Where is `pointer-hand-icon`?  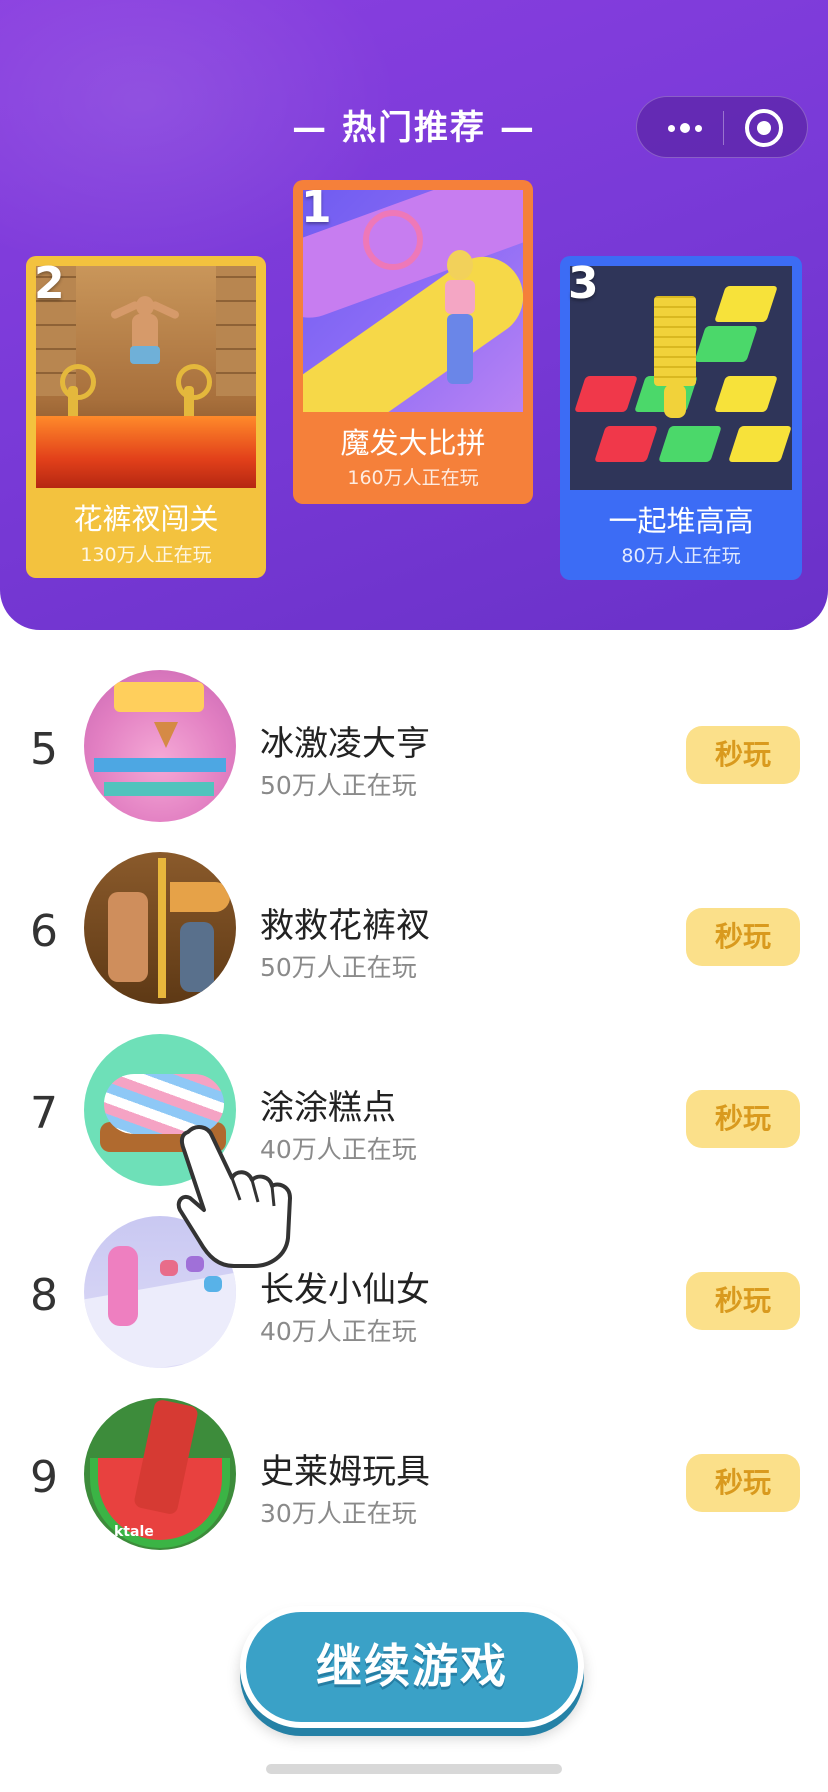
pointer-hand-icon is located at coordinates (234, 1196).